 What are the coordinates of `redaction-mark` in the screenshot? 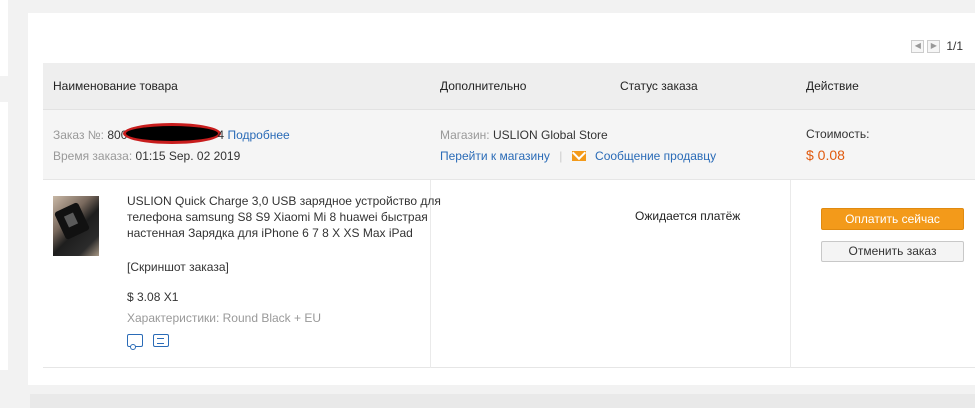 It's located at (172, 133).